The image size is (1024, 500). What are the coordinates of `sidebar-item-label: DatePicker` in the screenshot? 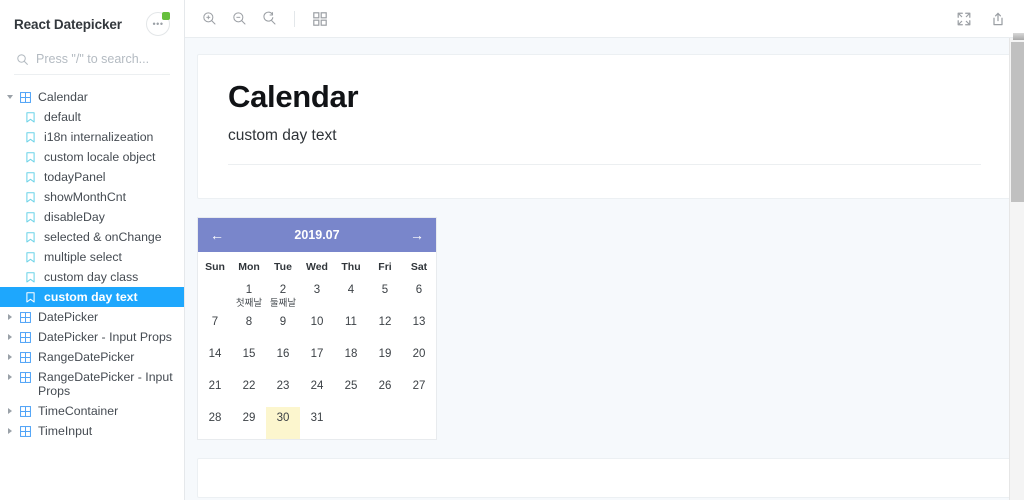 It's located at (68, 317).